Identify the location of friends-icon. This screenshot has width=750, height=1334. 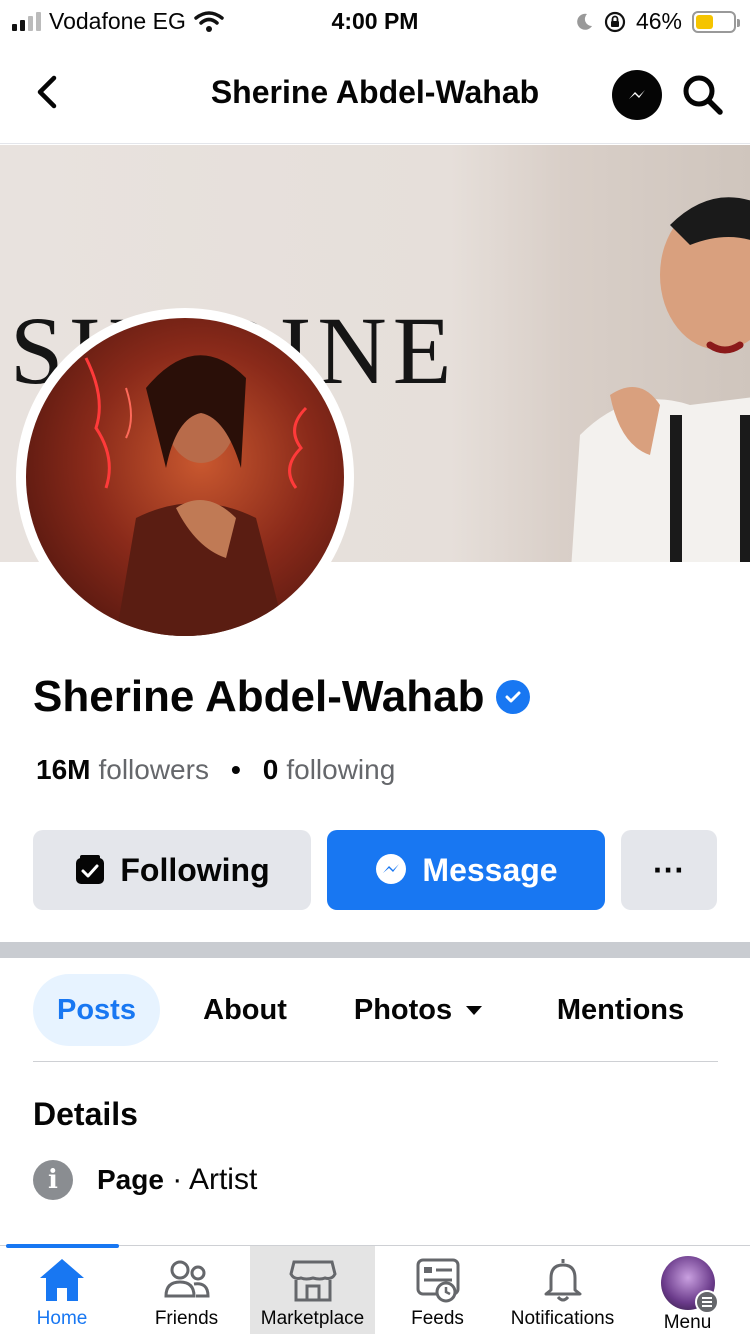
(186, 1279).